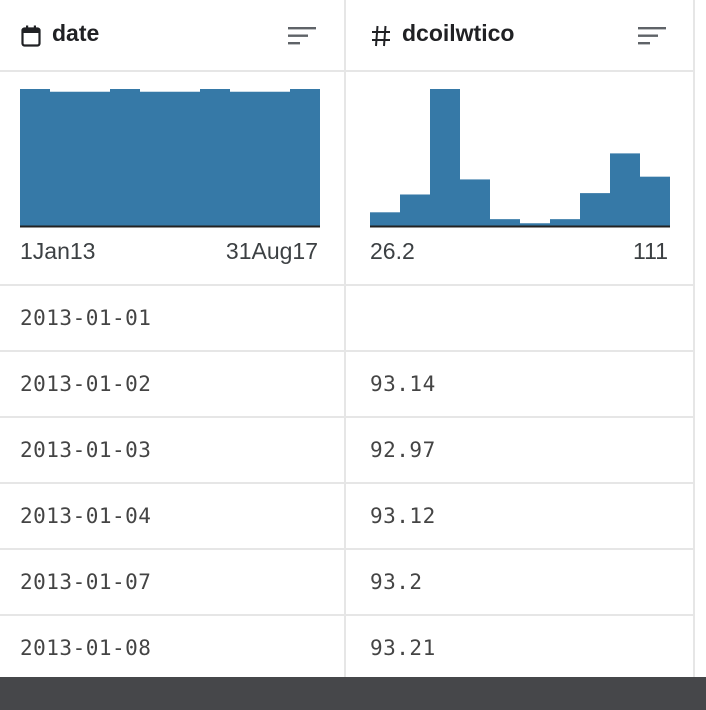 This screenshot has height=710, width=706. I want to click on cell-dcoilwtico: 93.12, so click(403, 516).